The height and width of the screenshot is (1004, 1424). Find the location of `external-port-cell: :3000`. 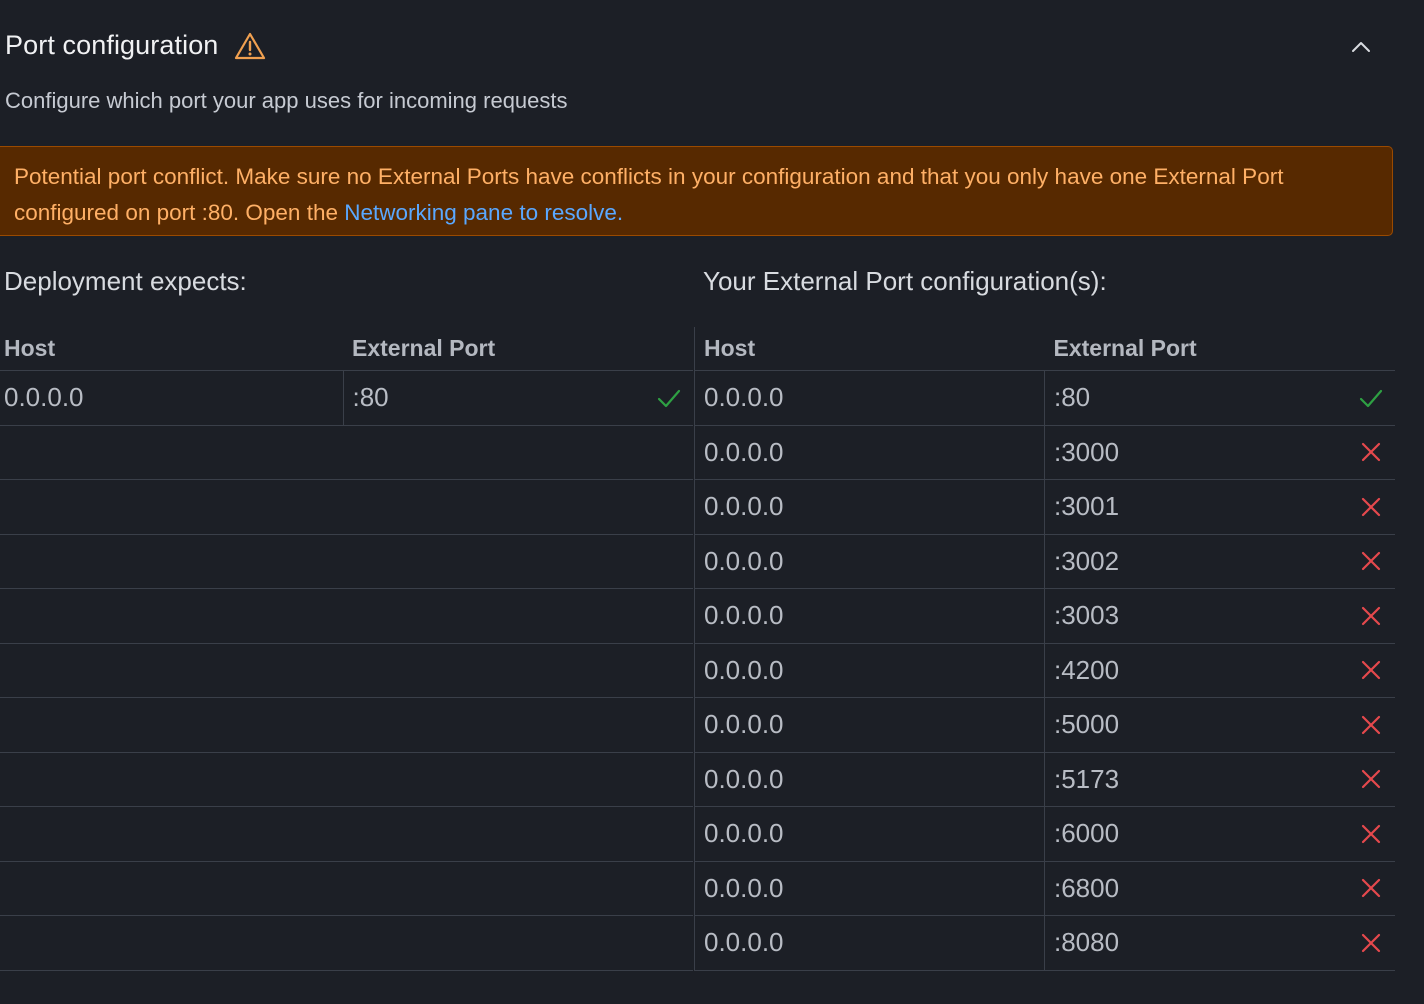

external-port-cell: :3000 is located at coordinates (1219, 452).